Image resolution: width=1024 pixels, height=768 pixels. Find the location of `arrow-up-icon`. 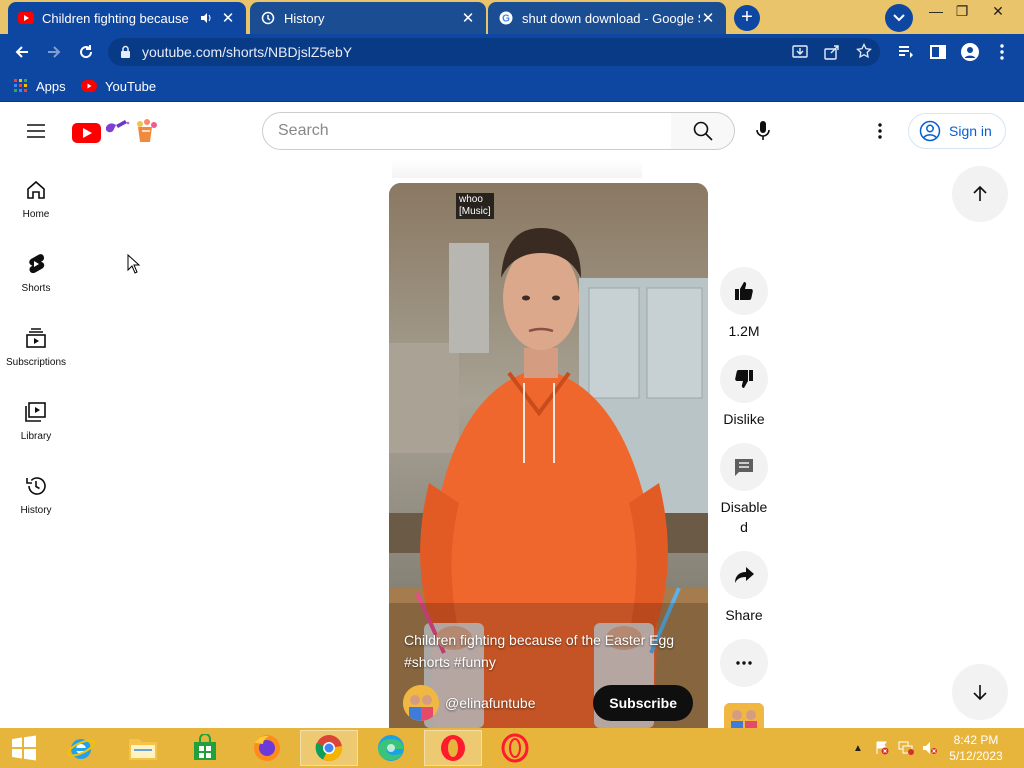

arrow-up-icon is located at coordinates (980, 193).